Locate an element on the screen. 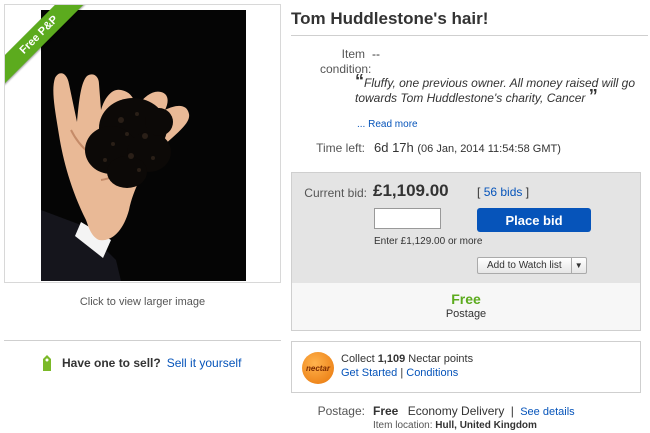 The image size is (650, 433). price-tag-icon is located at coordinates (47, 363).